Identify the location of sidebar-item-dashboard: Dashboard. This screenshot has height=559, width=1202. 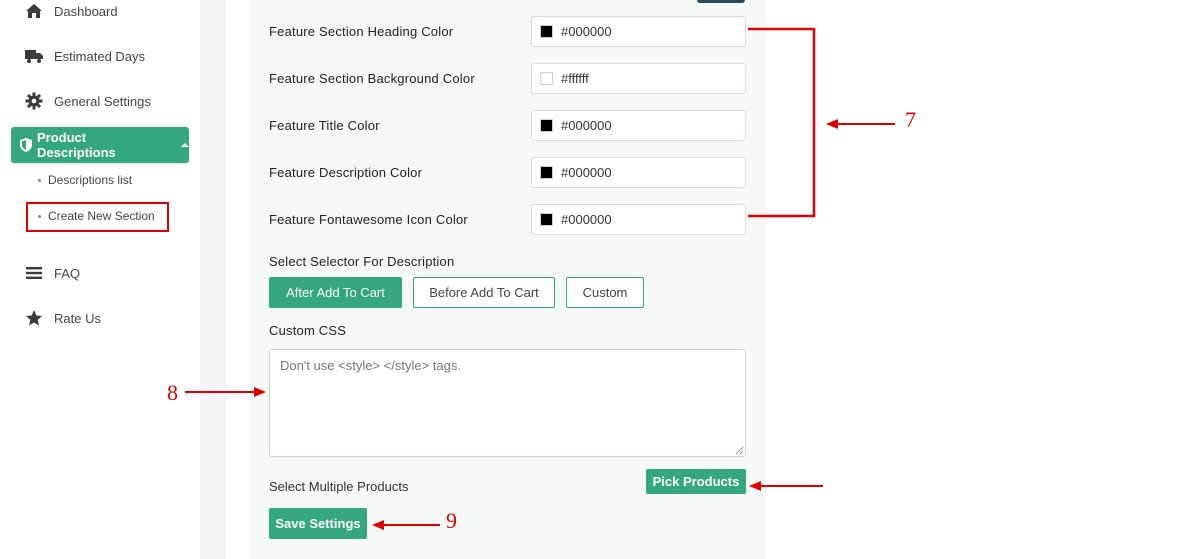
(71, 11).